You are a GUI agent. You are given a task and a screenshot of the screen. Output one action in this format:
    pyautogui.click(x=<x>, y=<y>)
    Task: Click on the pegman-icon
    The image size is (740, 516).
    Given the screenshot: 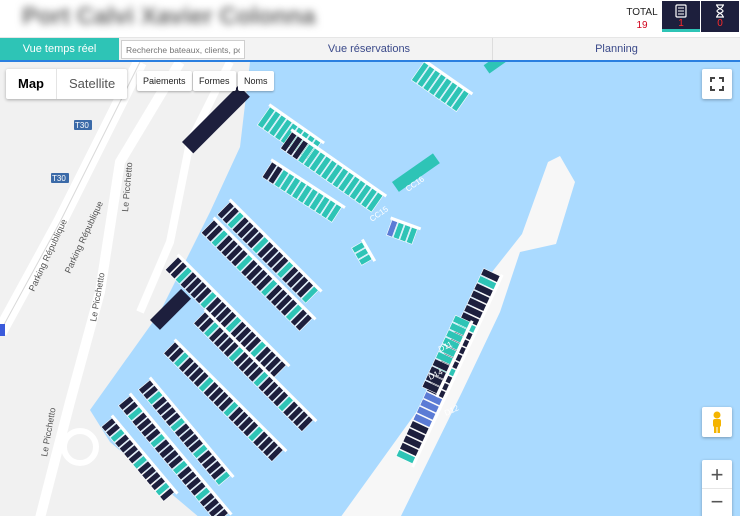 What is the action you would take?
    pyautogui.click(x=717, y=422)
    